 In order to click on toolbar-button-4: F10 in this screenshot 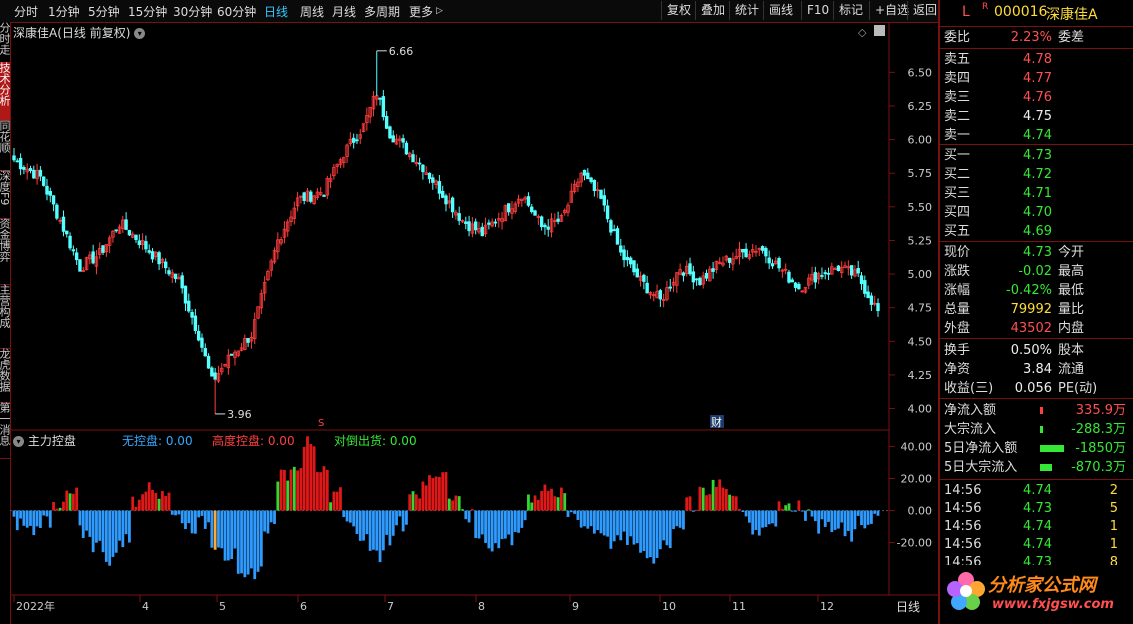, I will do `click(817, 10)`.